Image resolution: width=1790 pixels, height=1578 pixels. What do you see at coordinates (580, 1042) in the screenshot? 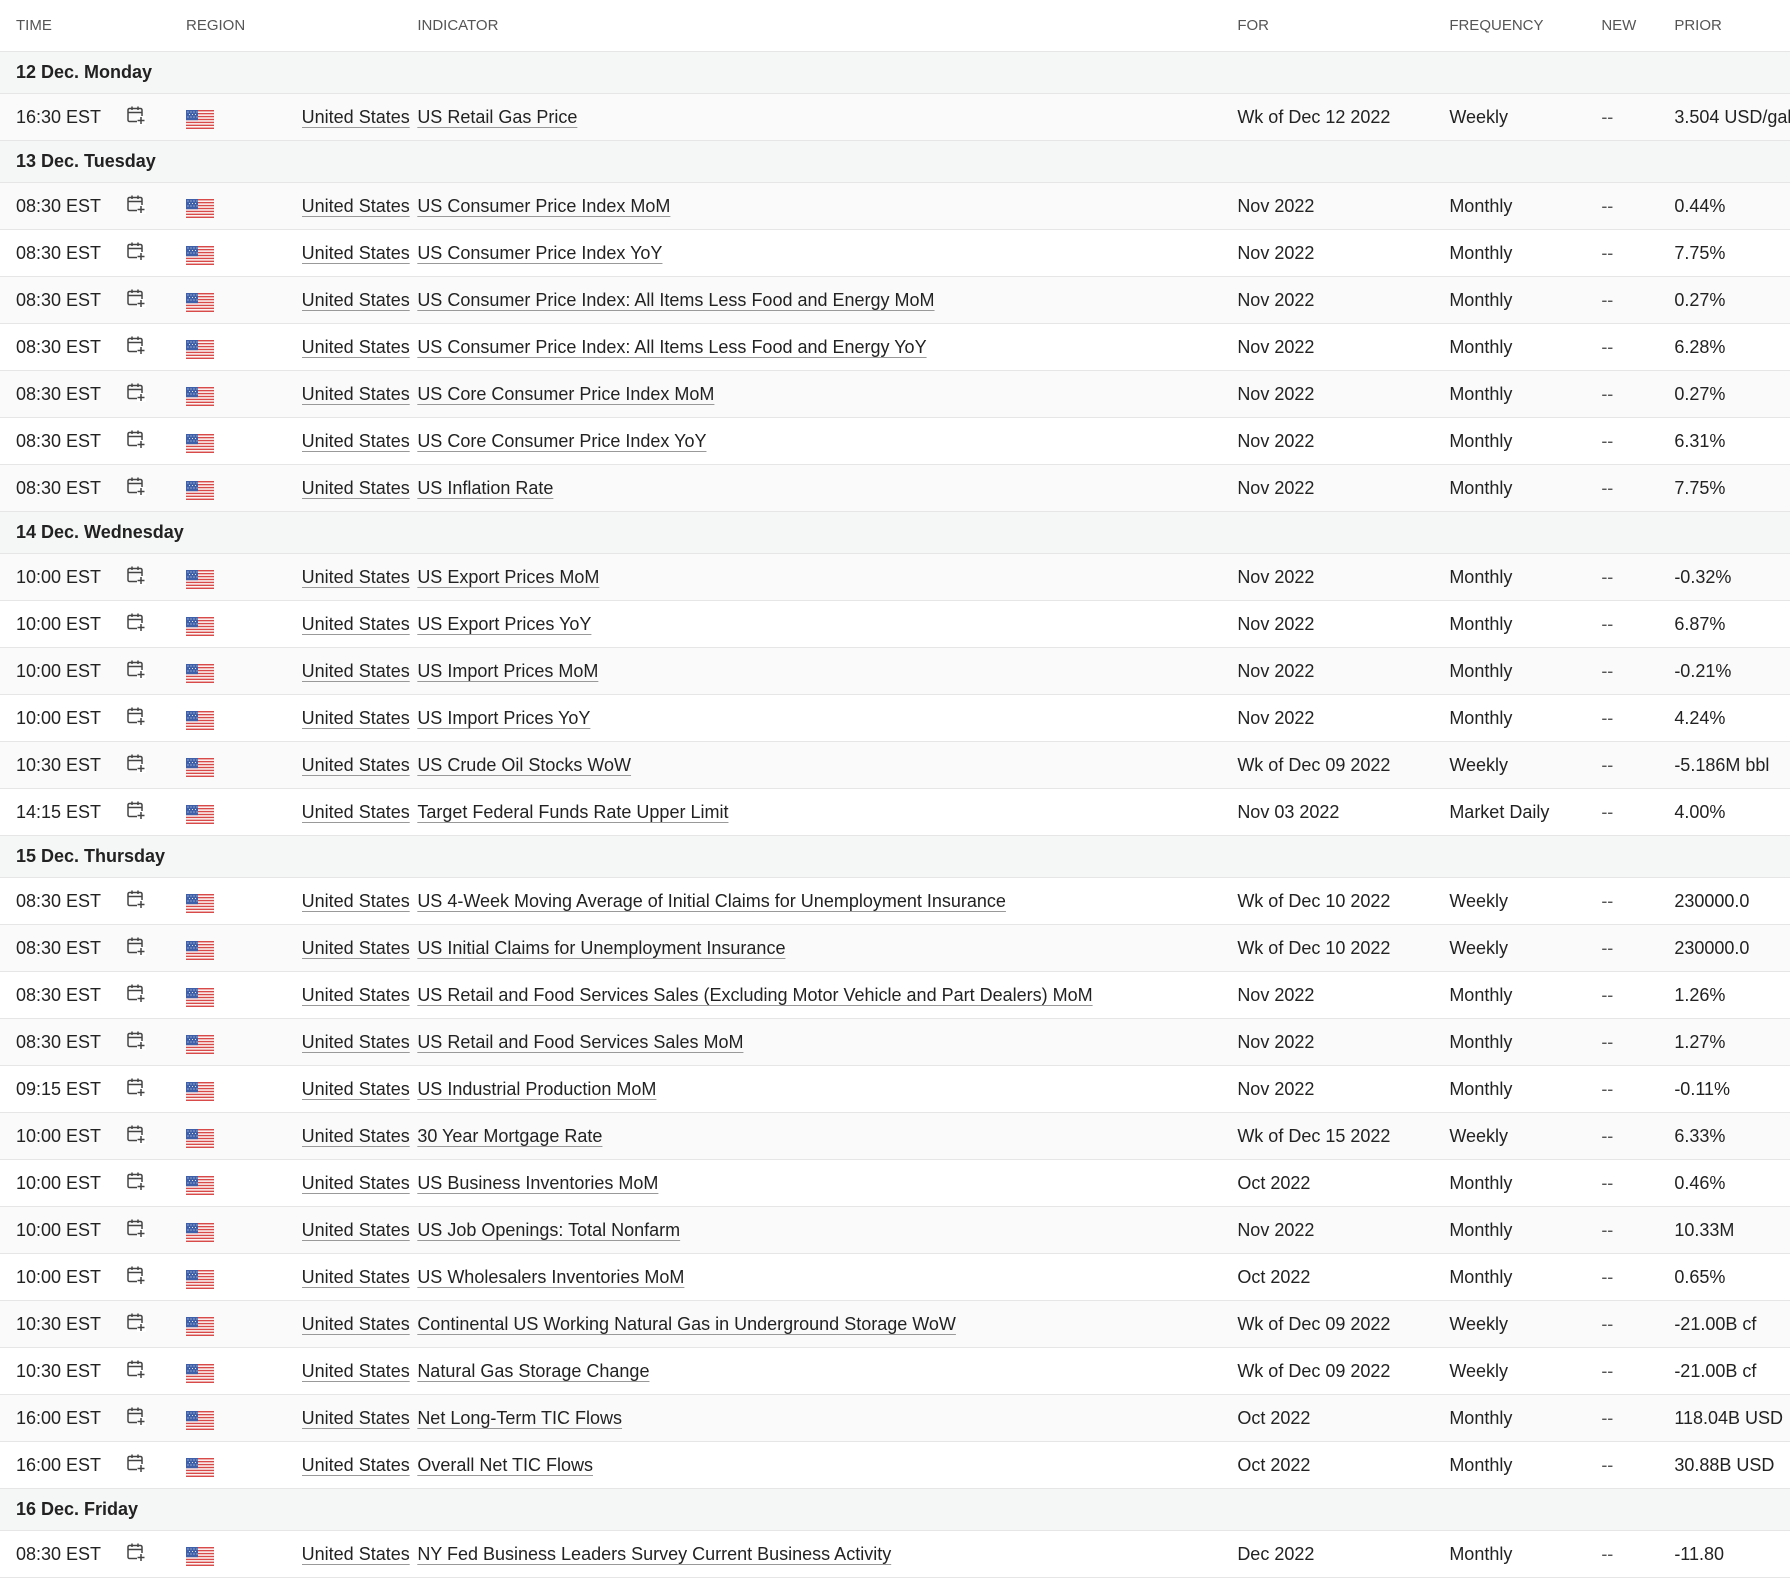
I see `indicator-link: US Retail and Food Services Sales MoM` at bounding box center [580, 1042].